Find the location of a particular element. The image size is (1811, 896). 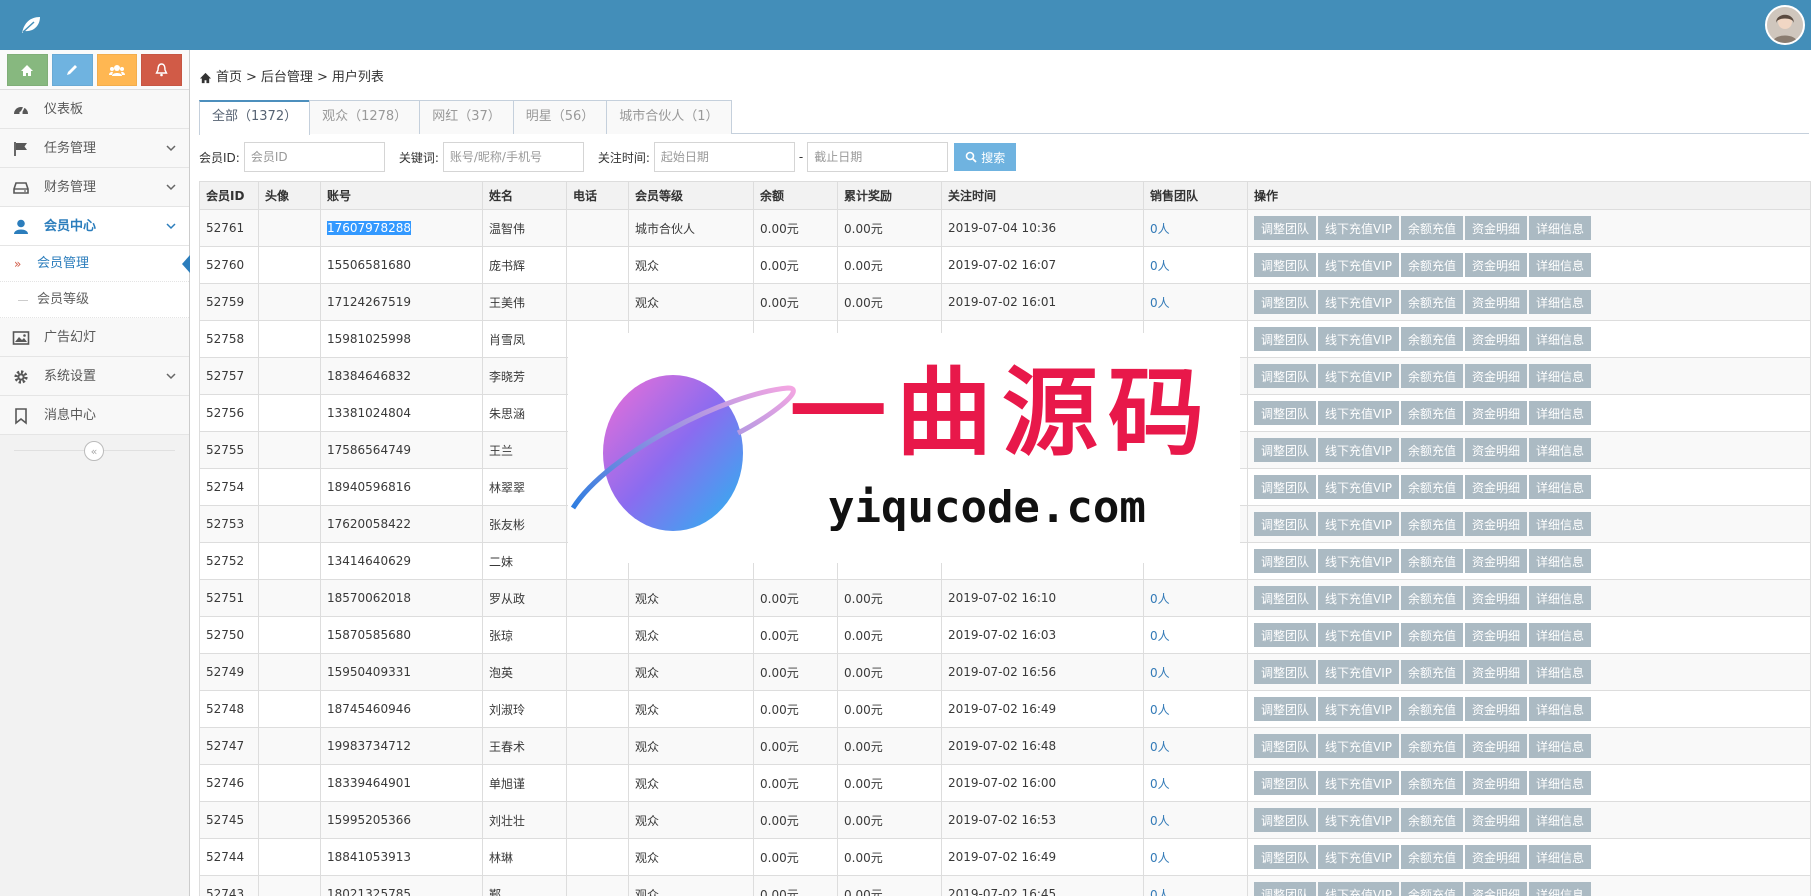

breadcrumb-admin: 后台管理 is located at coordinates (287, 78).